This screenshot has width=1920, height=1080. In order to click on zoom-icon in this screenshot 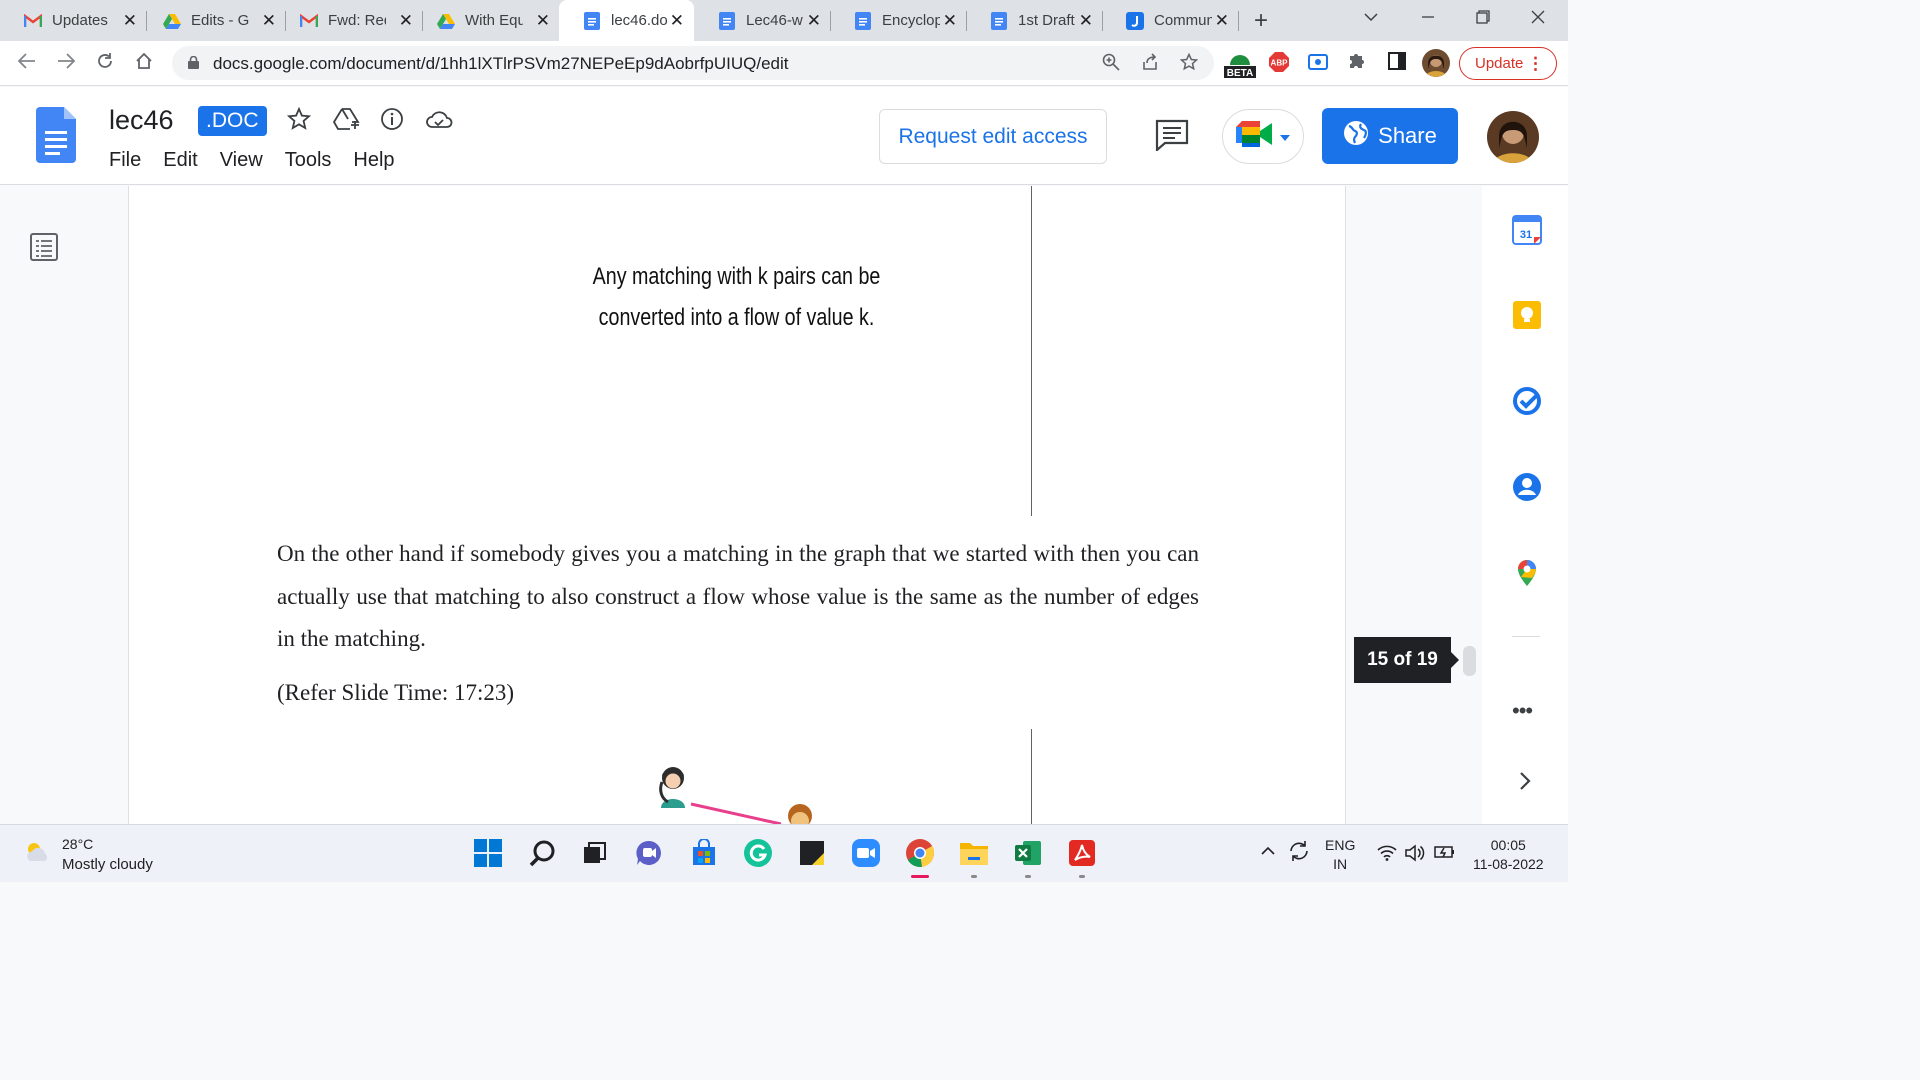, I will do `click(1111, 64)`.